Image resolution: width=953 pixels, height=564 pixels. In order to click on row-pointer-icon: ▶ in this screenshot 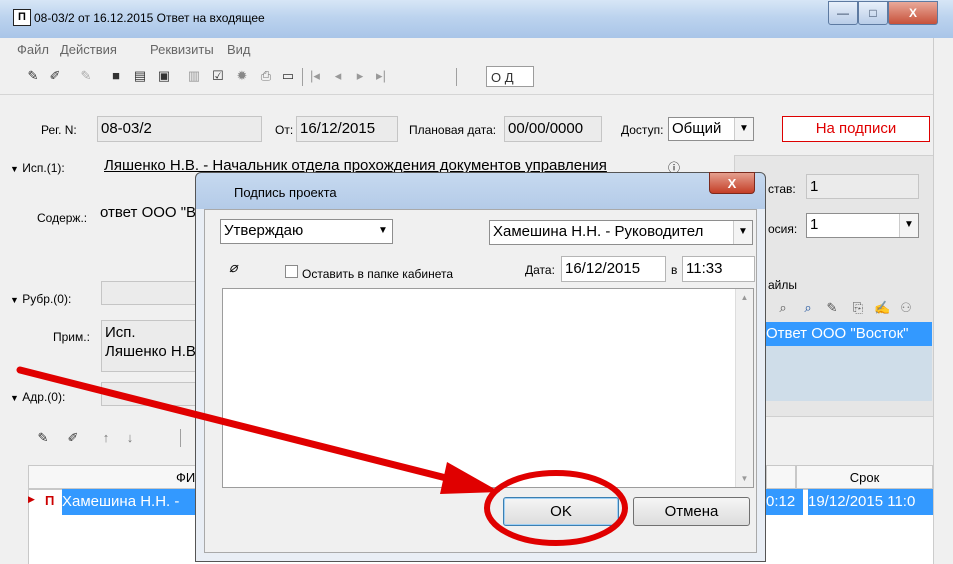, I will do `click(31, 499)`.